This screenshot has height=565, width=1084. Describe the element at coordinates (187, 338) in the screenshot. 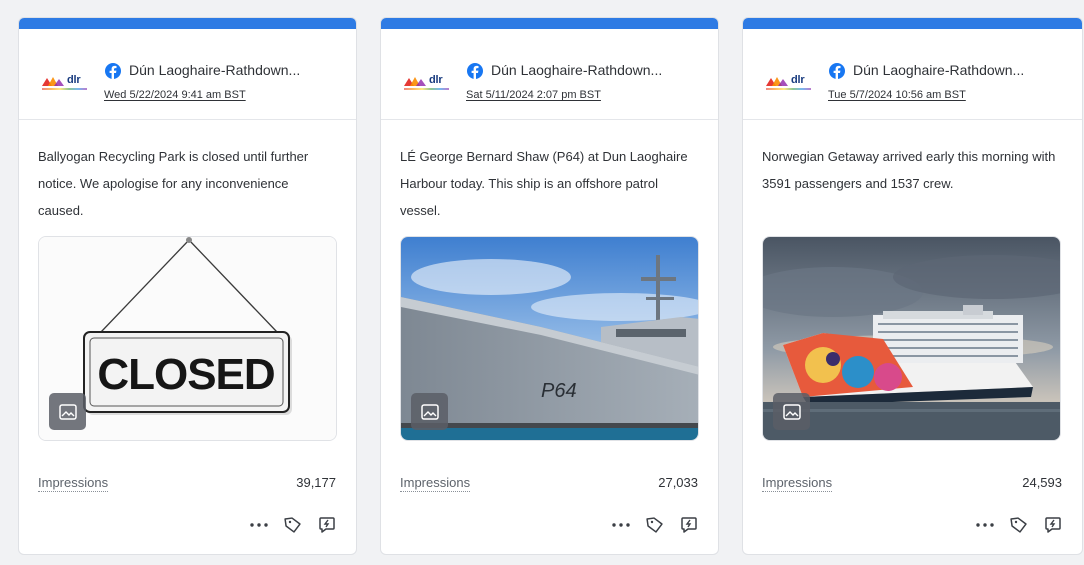

I see `post-image: CLOSED` at that location.